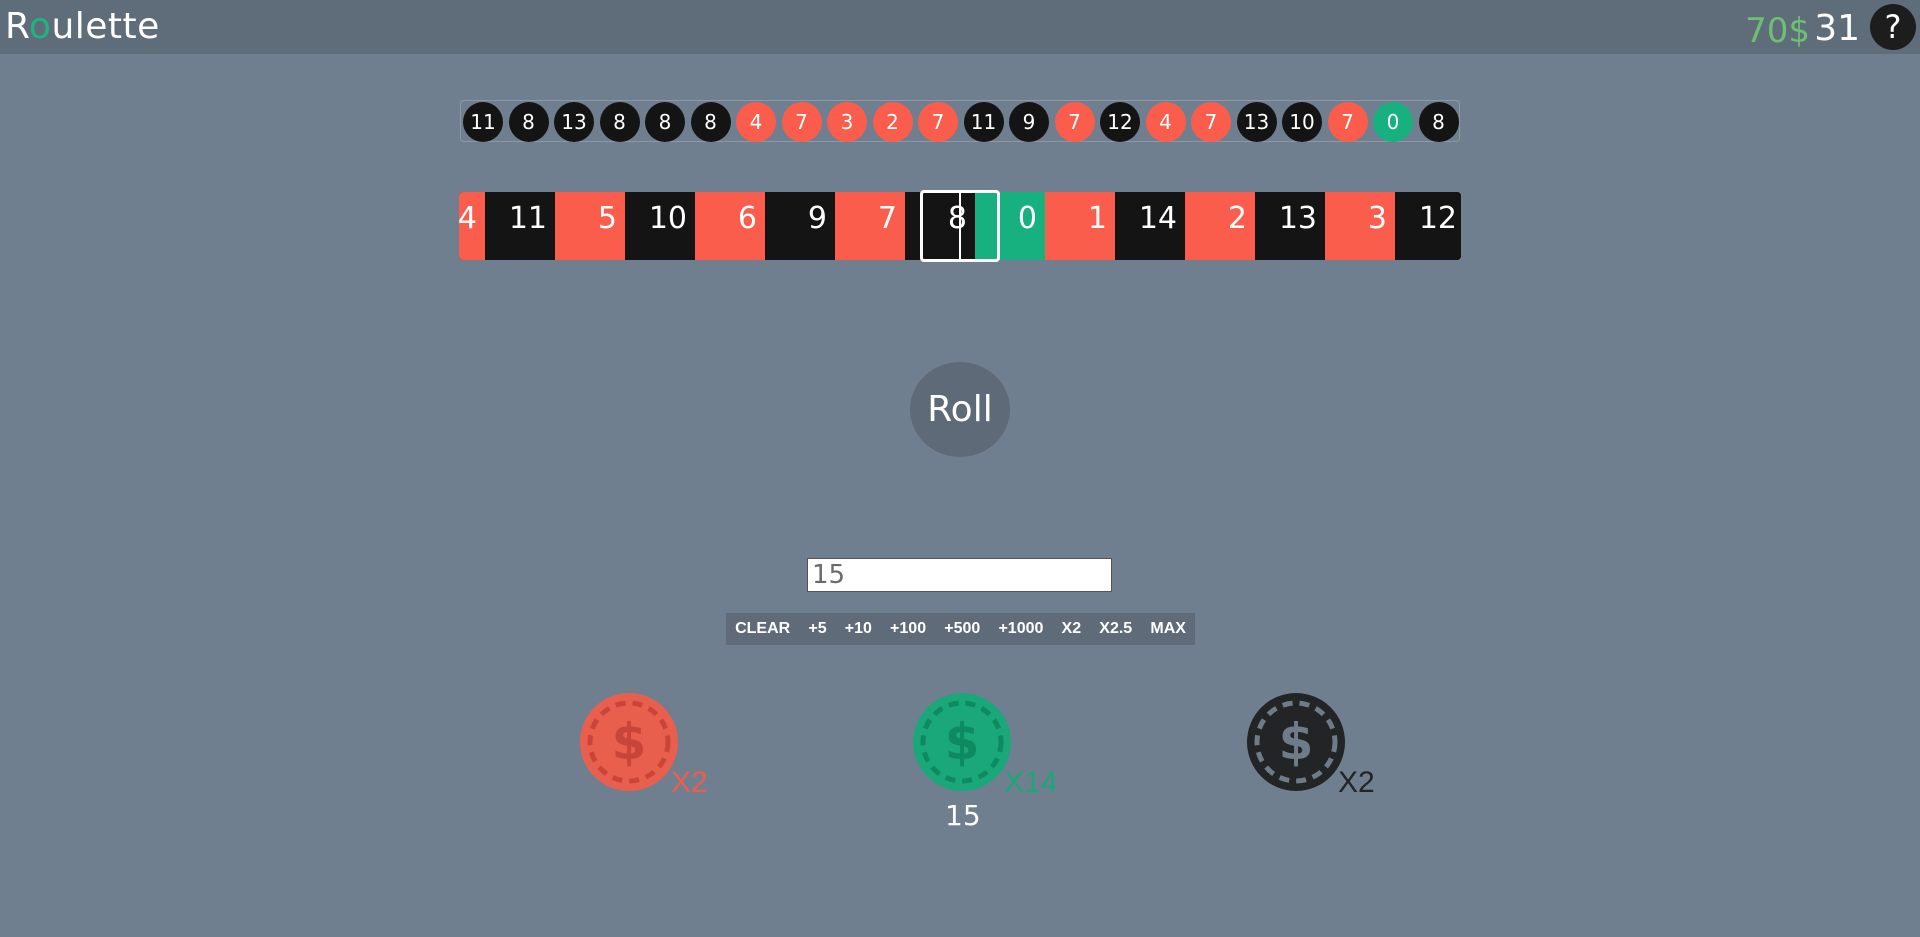  I want to click on roll-history: 11 8 13 8 8 8 4 7 3 2 7 11 9 7 12 4 7 13 10 7 0 8, so click(960, 121).